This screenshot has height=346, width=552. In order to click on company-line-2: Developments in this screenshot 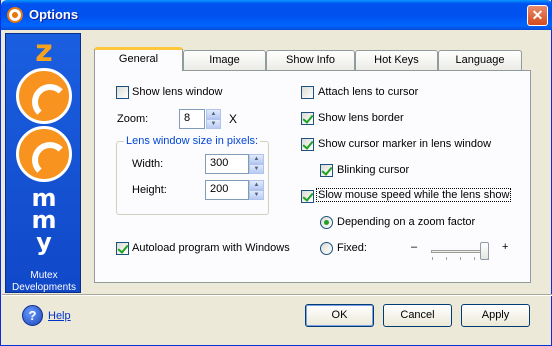, I will do `click(44, 287)`.